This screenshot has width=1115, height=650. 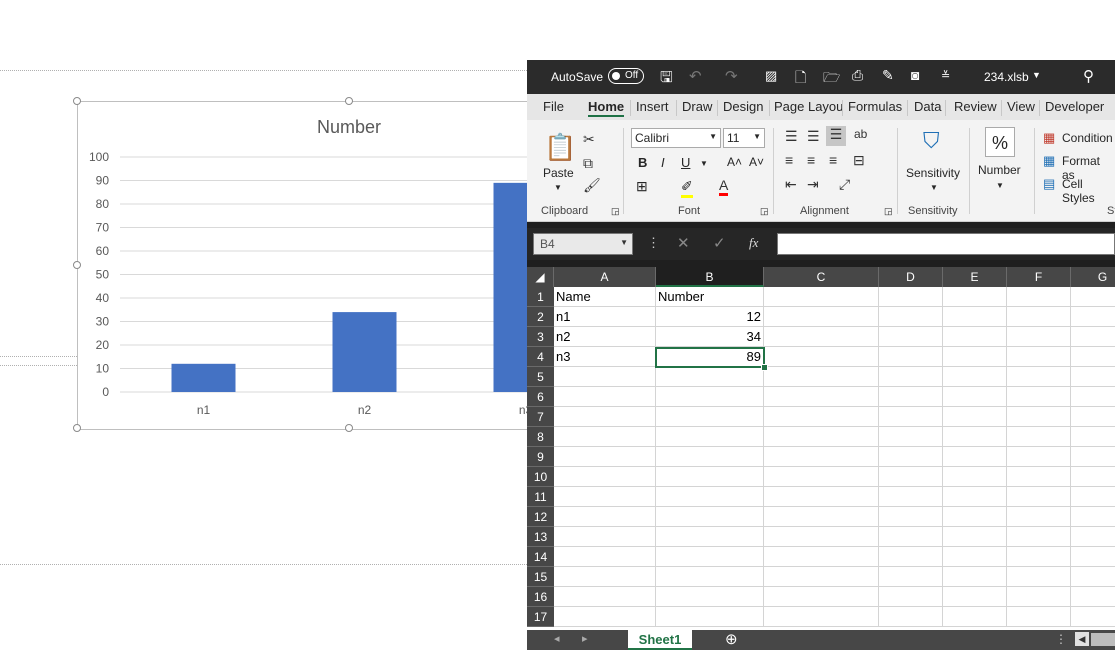 What do you see at coordinates (999, 170) in the screenshot?
I see `number-button-label: Number` at bounding box center [999, 170].